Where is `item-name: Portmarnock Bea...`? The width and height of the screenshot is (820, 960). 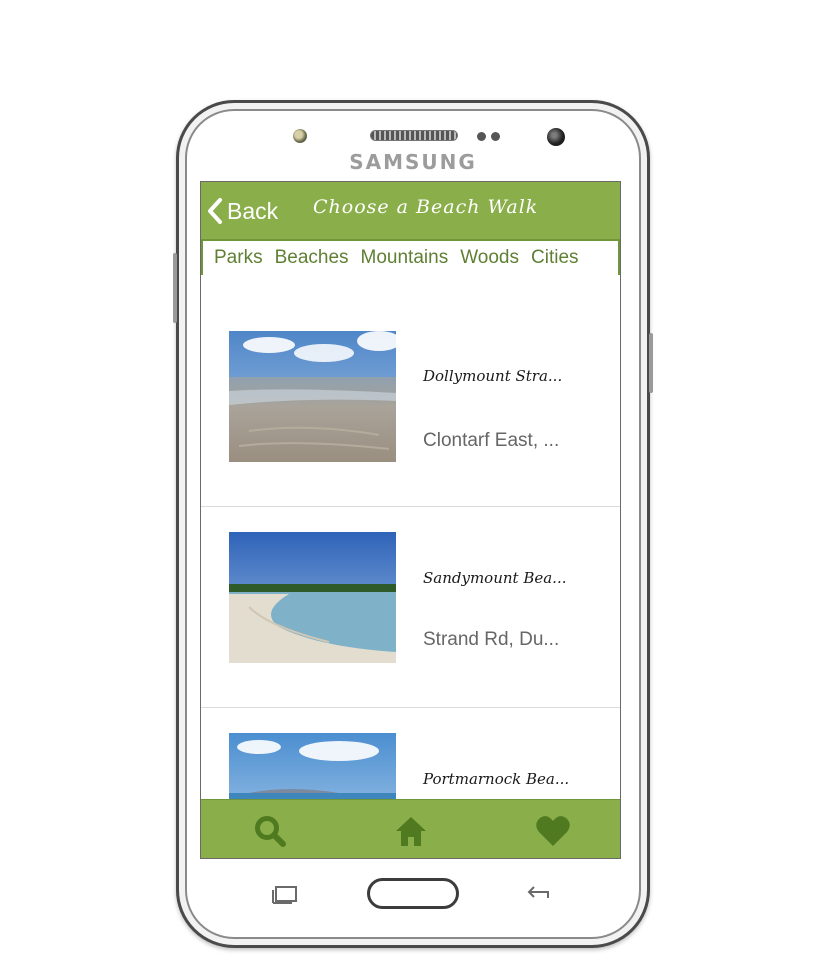
item-name: Portmarnock Bea... is located at coordinates (496, 779).